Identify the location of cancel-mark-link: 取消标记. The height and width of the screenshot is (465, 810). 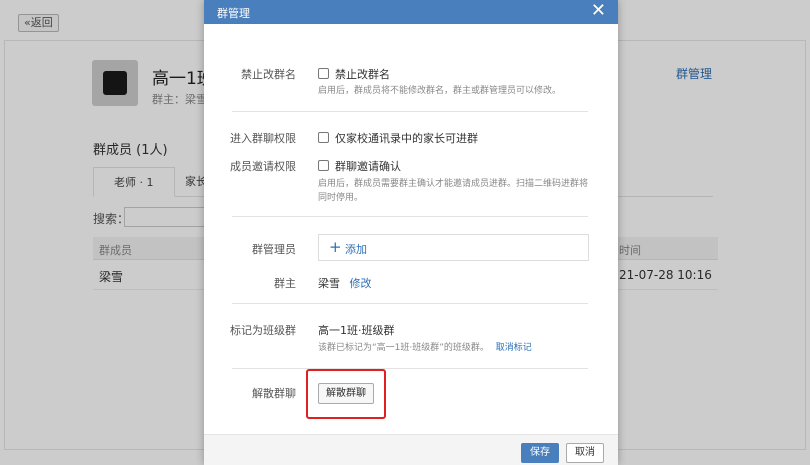
(514, 348).